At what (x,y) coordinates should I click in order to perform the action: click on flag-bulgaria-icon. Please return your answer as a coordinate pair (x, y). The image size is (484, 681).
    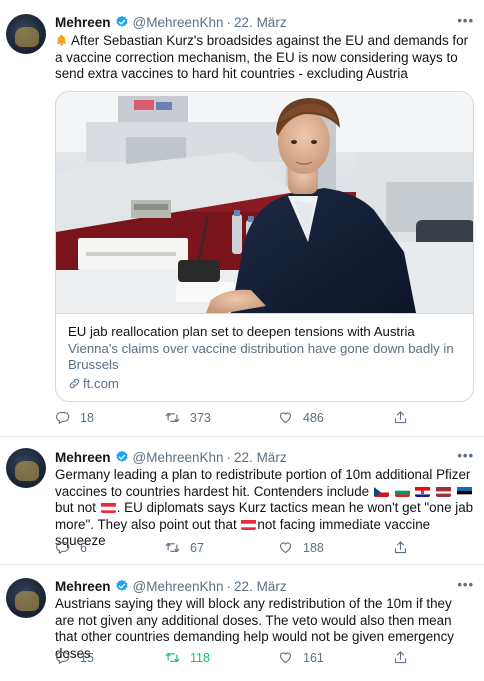
    Looking at the image, I should click on (402, 491).